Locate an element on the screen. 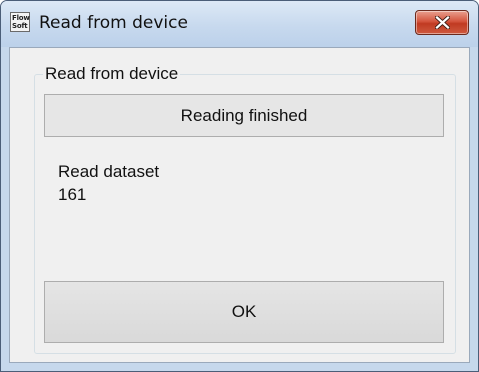 The height and width of the screenshot is (372, 479). close-icon is located at coordinates (442, 22).